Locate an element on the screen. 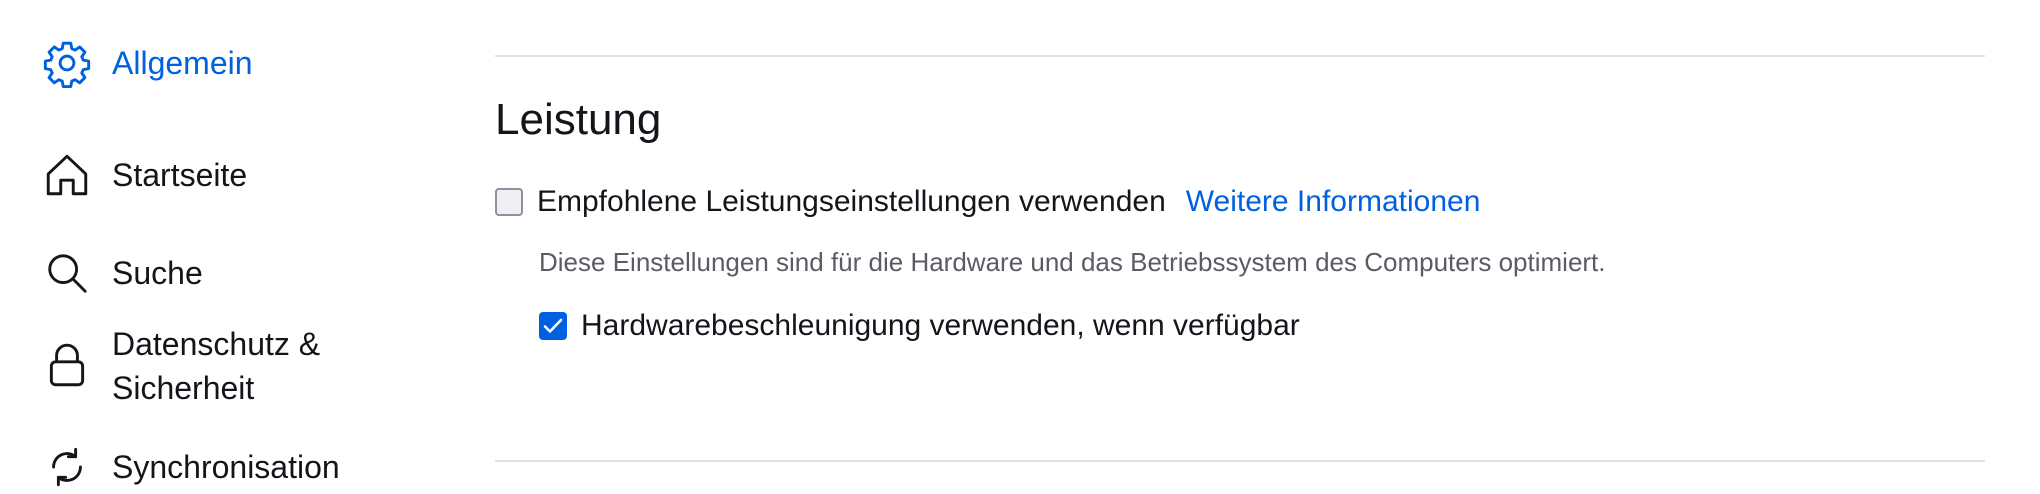 This screenshot has height=494, width=2040. section-divider-top is located at coordinates (1240, 56).